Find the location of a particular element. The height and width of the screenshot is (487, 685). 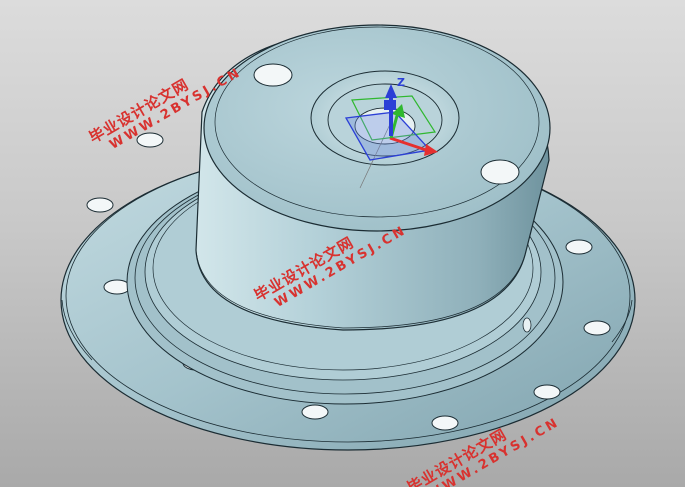

triad-z-label: Z is located at coordinates (401, 82).